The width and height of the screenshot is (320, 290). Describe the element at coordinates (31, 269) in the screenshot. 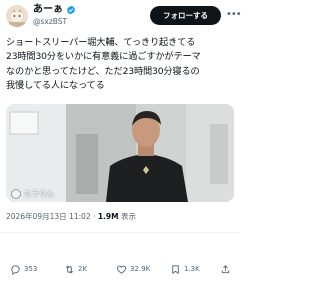

I see `reply-count: 353` at that location.